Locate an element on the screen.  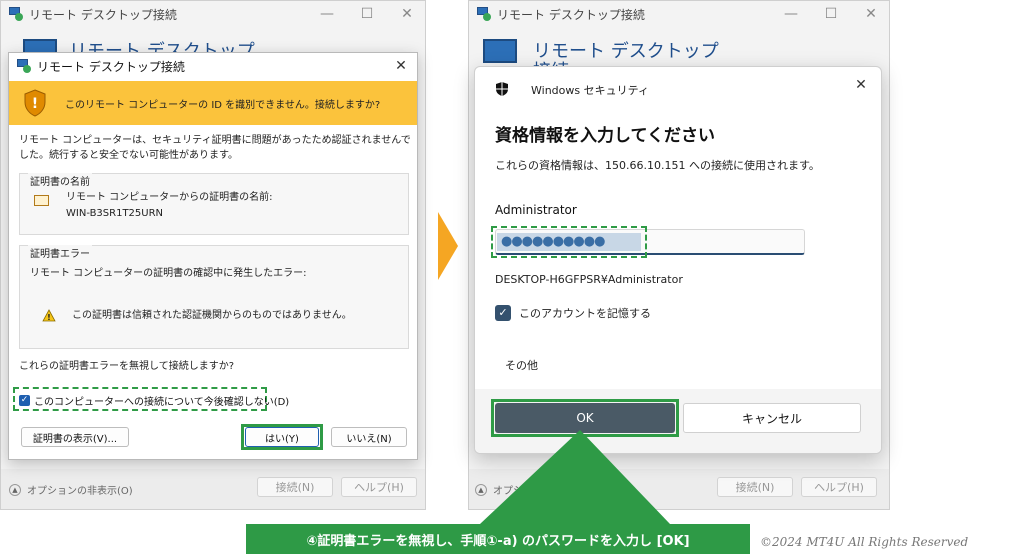
chevron-up-icon: ▲ is located at coordinates (15, 489).